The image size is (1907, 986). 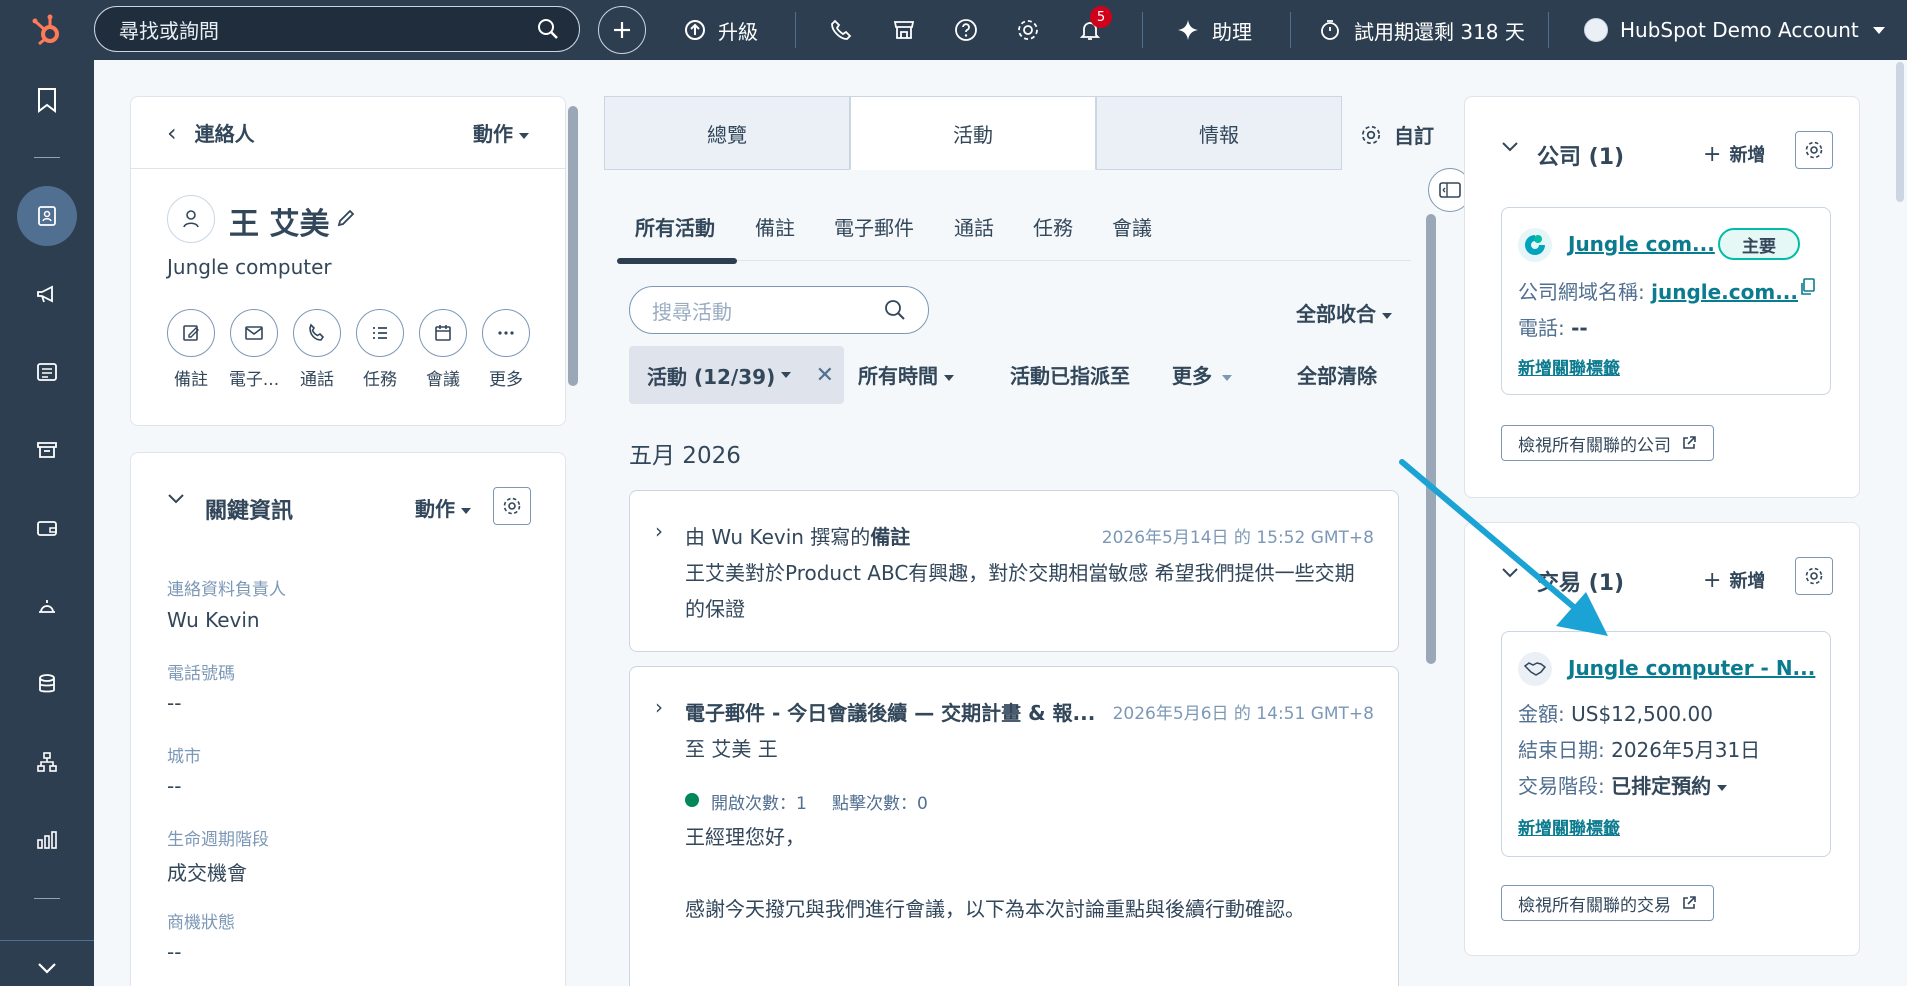 What do you see at coordinates (47, 684) in the screenshot?
I see `data-nav` at bounding box center [47, 684].